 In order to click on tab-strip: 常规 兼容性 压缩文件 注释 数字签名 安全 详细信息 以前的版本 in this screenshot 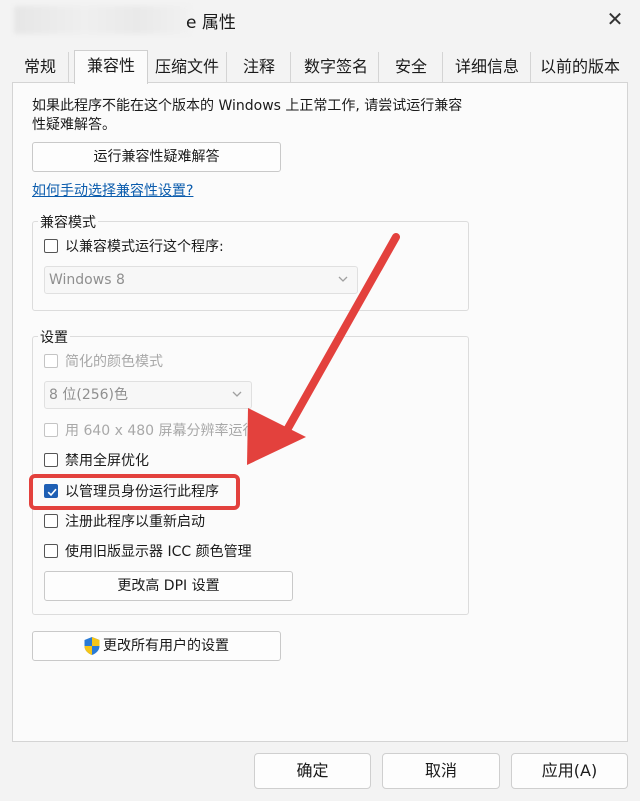, I will do `click(320, 67)`.